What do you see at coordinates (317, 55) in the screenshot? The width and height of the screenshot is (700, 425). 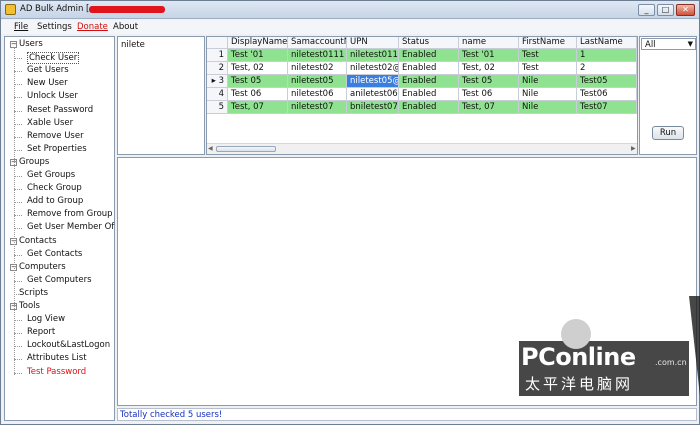 I see `table-cell: niletest0111` at bounding box center [317, 55].